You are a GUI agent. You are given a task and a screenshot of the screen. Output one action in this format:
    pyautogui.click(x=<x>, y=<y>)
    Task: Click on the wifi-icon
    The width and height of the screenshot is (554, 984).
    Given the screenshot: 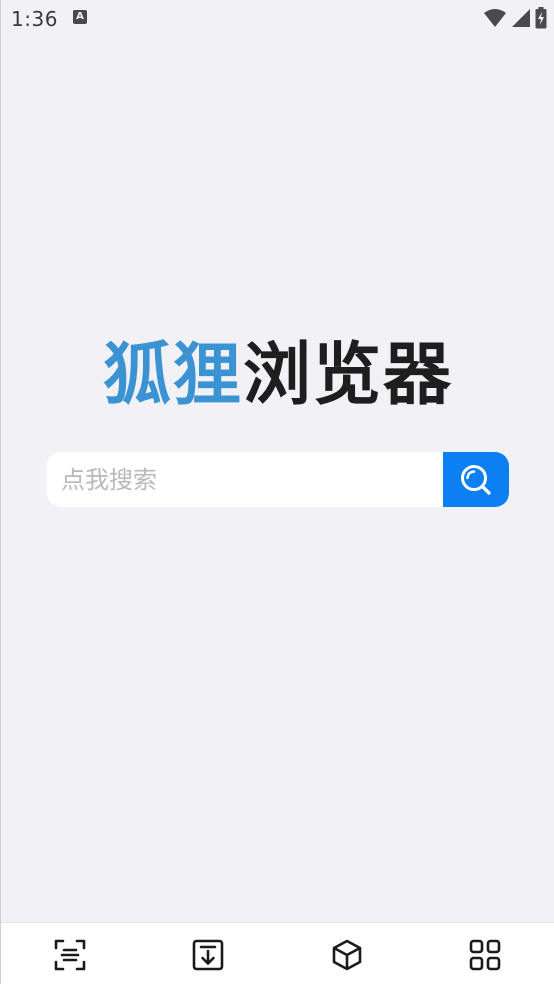 What is the action you would take?
    pyautogui.click(x=495, y=18)
    